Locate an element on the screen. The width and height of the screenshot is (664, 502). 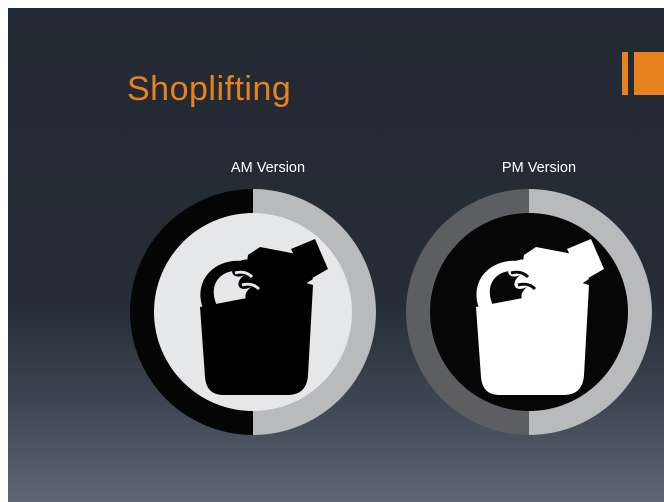
pm-version-label: PM Version is located at coordinates (539, 168).